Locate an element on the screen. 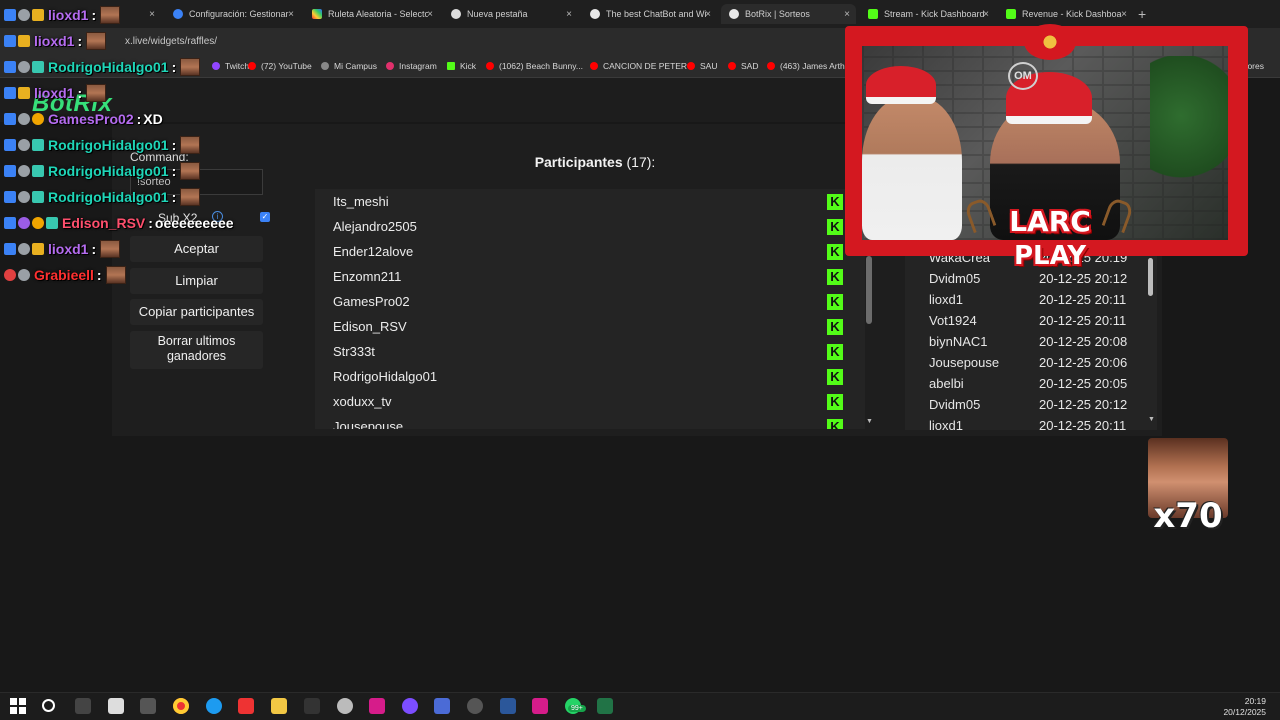 This screenshot has height=720, width=1280. participant-name: Alejandro2505 is located at coordinates (375, 226).